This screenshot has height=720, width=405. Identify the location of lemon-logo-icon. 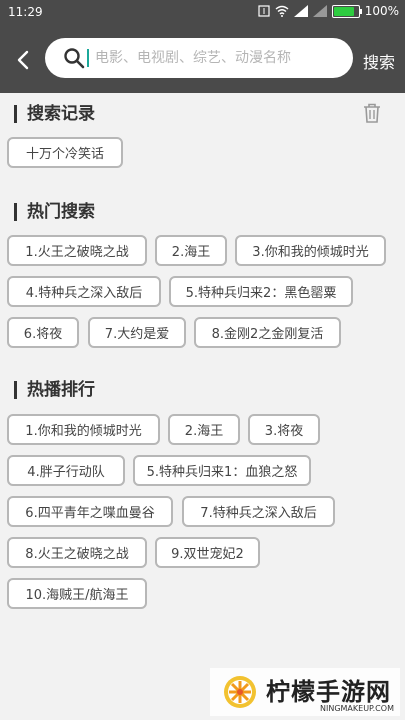
(240, 692).